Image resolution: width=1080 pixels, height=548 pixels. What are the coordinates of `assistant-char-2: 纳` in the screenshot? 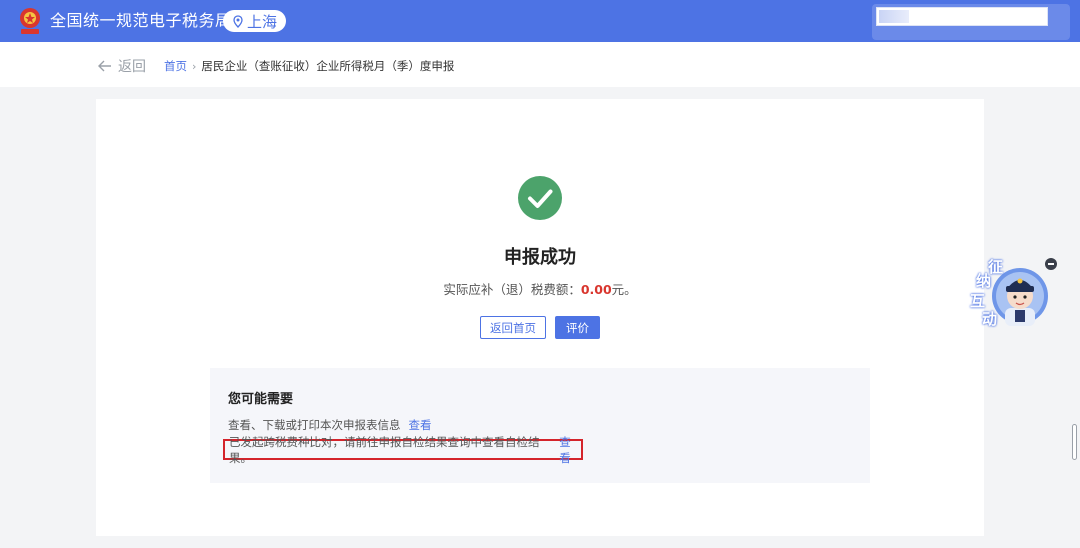 It's located at (984, 281).